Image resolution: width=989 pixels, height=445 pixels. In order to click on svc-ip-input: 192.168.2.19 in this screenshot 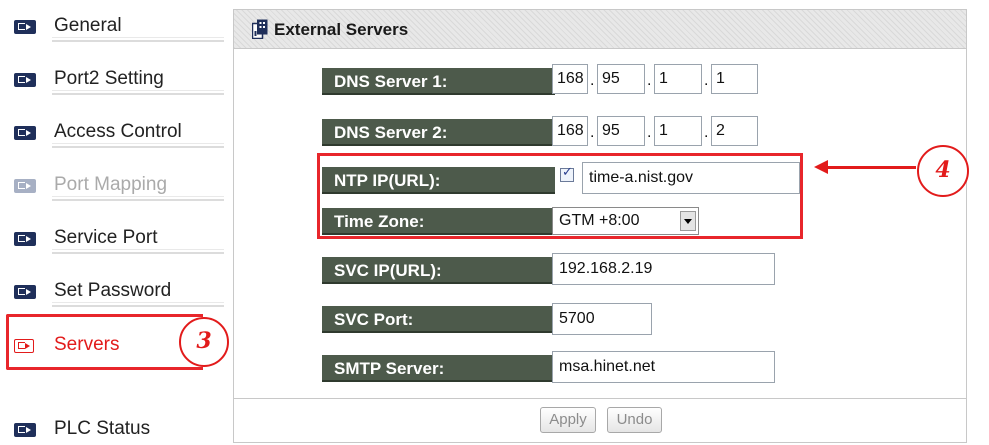, I will do `click(663, 269)`.